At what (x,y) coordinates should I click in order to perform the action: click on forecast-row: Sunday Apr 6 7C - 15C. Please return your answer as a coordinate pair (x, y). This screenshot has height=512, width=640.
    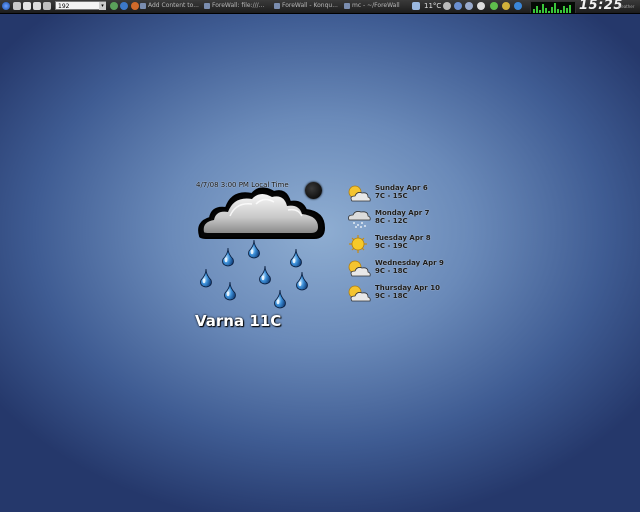
    Looking at the image, I should click on (401, 195).